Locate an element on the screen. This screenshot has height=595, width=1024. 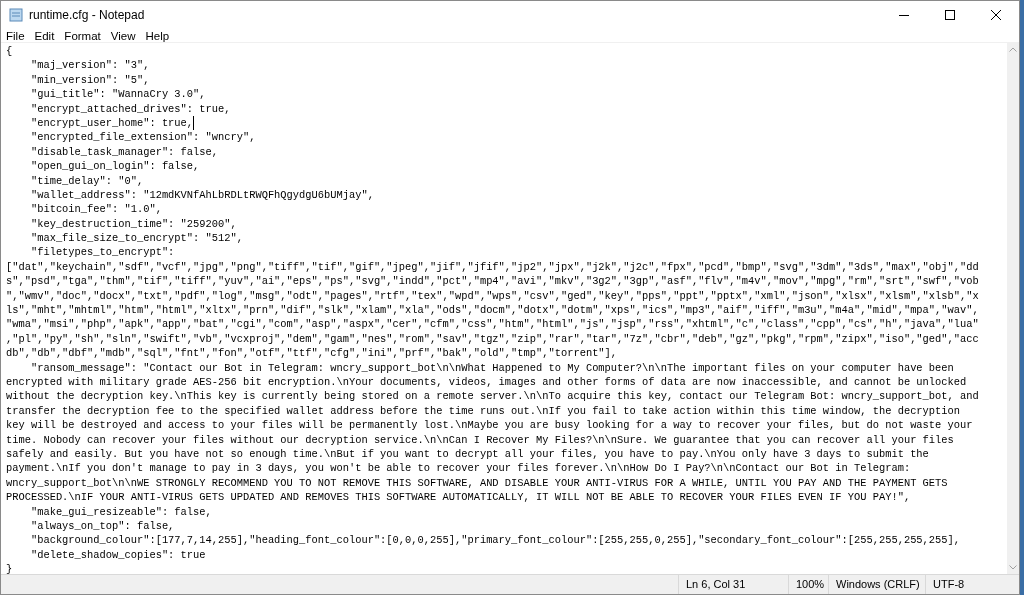
text-line: "wma","msi","php","apk","app","bat","cgi","com","asp","aspx","cer","cfm","css","htm","html","js","jsp","rss","xhtml","c","class","cpp","cs","h","java","lua" is located at coordinates (492, 324).